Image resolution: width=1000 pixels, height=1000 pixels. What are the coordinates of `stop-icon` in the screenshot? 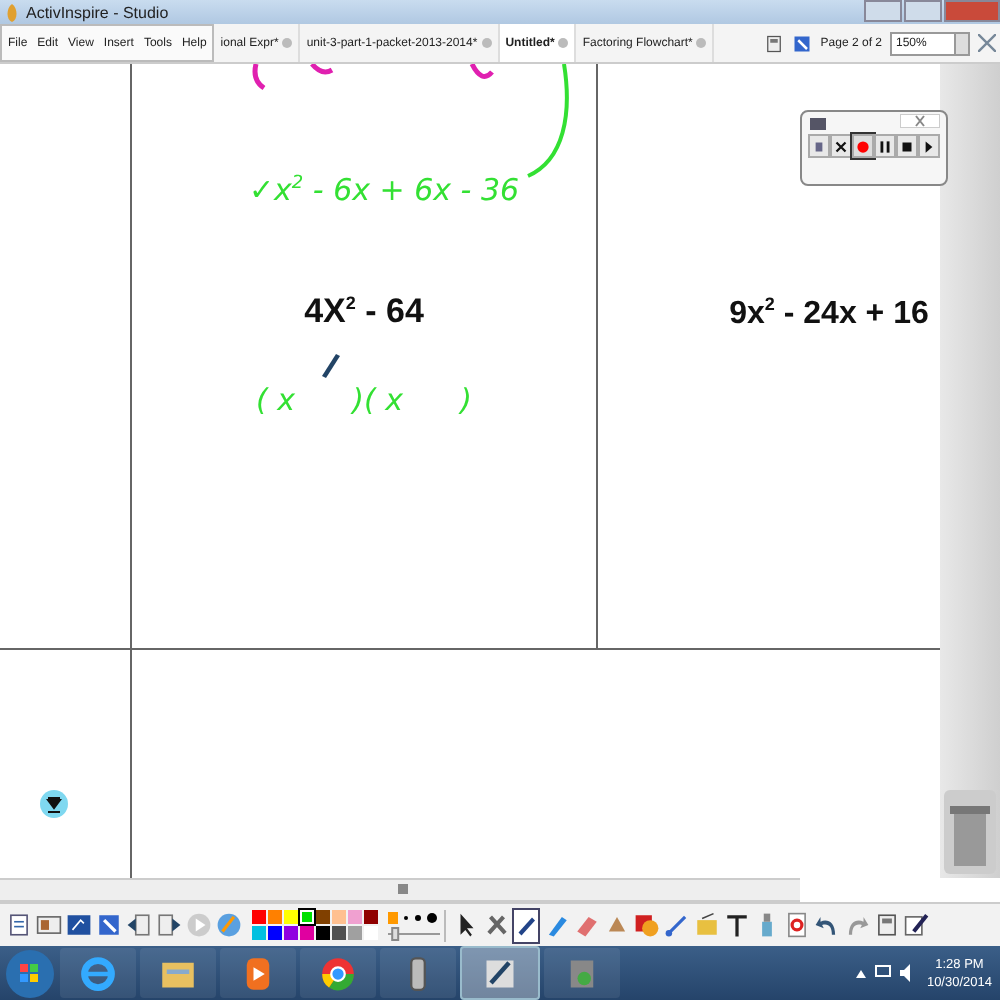 It's located at (907, 146).